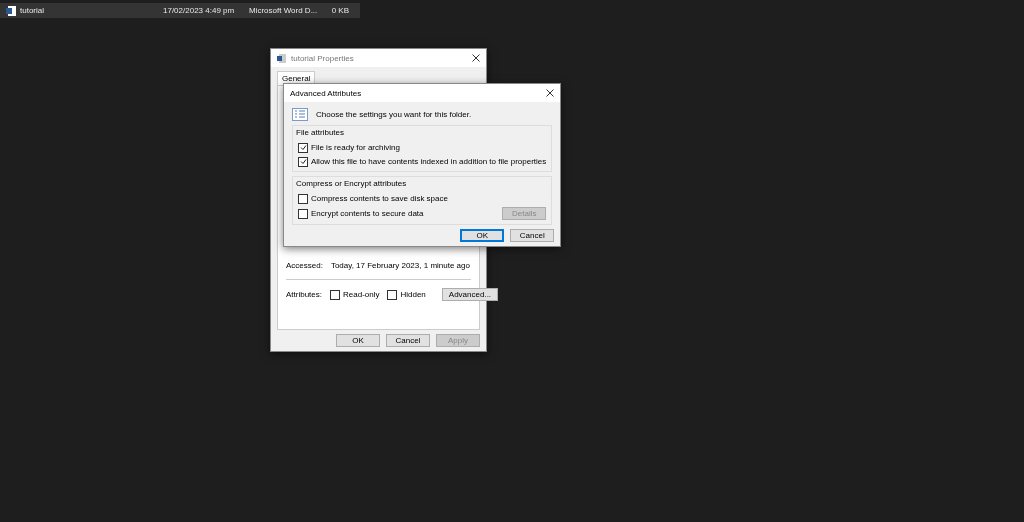 The height and width of the screenshot is (522, 1024). I want to click on file-size: 0 KB, so click(339, 10).